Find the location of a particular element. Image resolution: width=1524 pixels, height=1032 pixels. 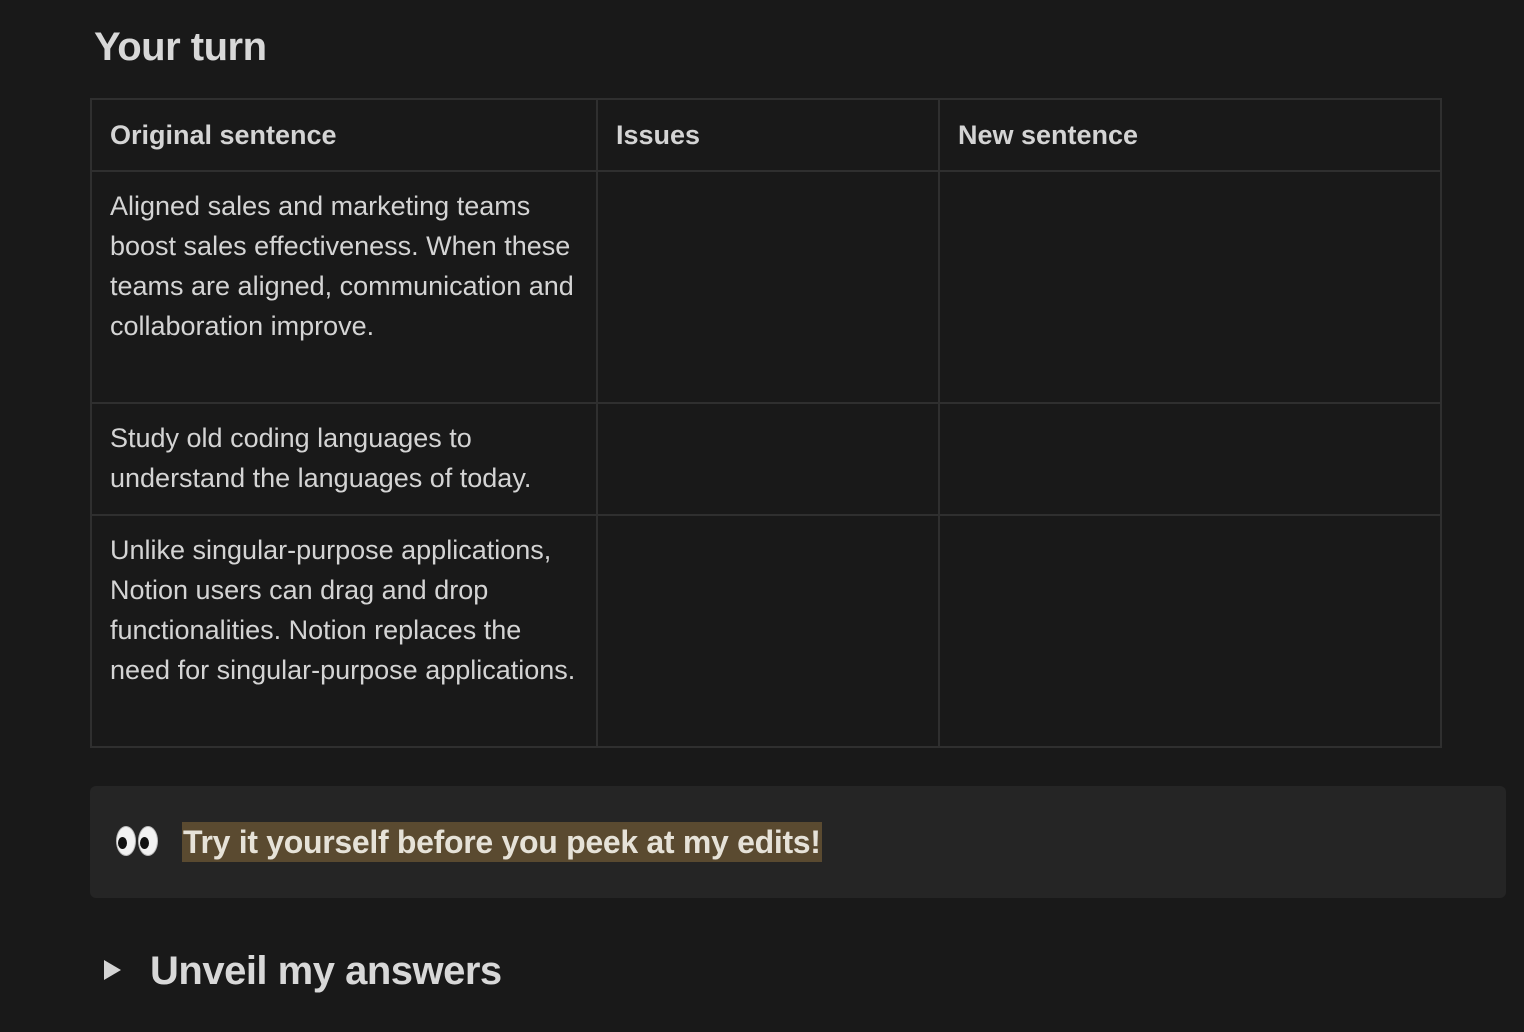

table-header-row: Original sentence Issues New sentence is located at coordinates (766, 135).